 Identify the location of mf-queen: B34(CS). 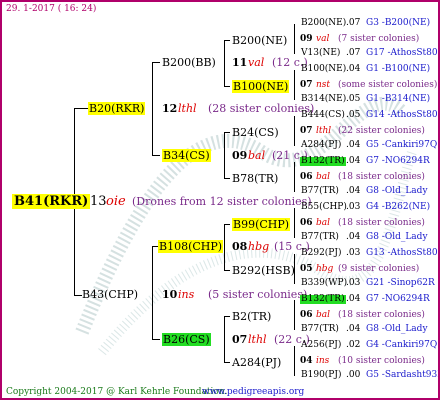
(186, 155).